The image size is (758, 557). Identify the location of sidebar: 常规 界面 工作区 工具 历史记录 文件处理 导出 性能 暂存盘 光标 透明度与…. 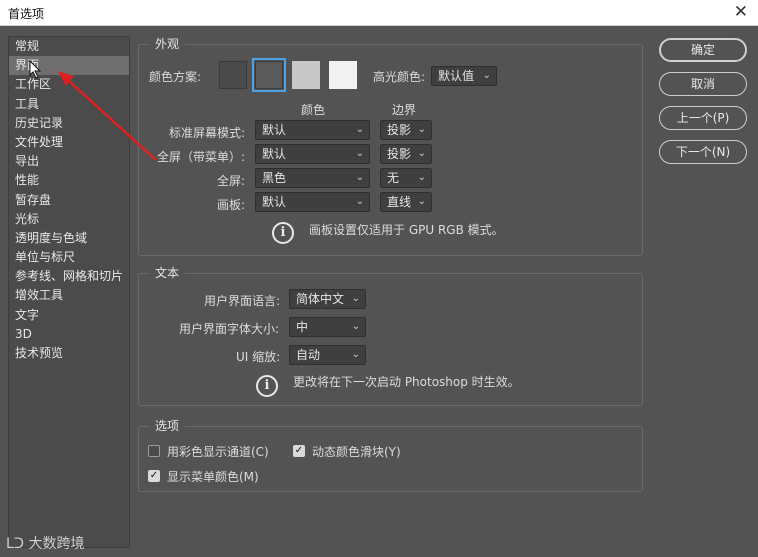
(69, 292).